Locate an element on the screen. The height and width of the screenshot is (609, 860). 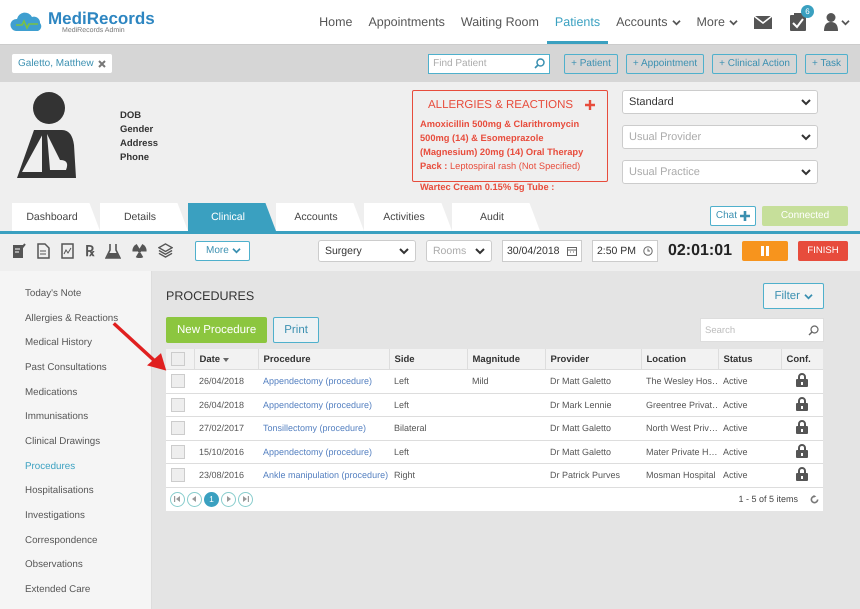
chat-button: Chat is located at coordinates (733, 216).